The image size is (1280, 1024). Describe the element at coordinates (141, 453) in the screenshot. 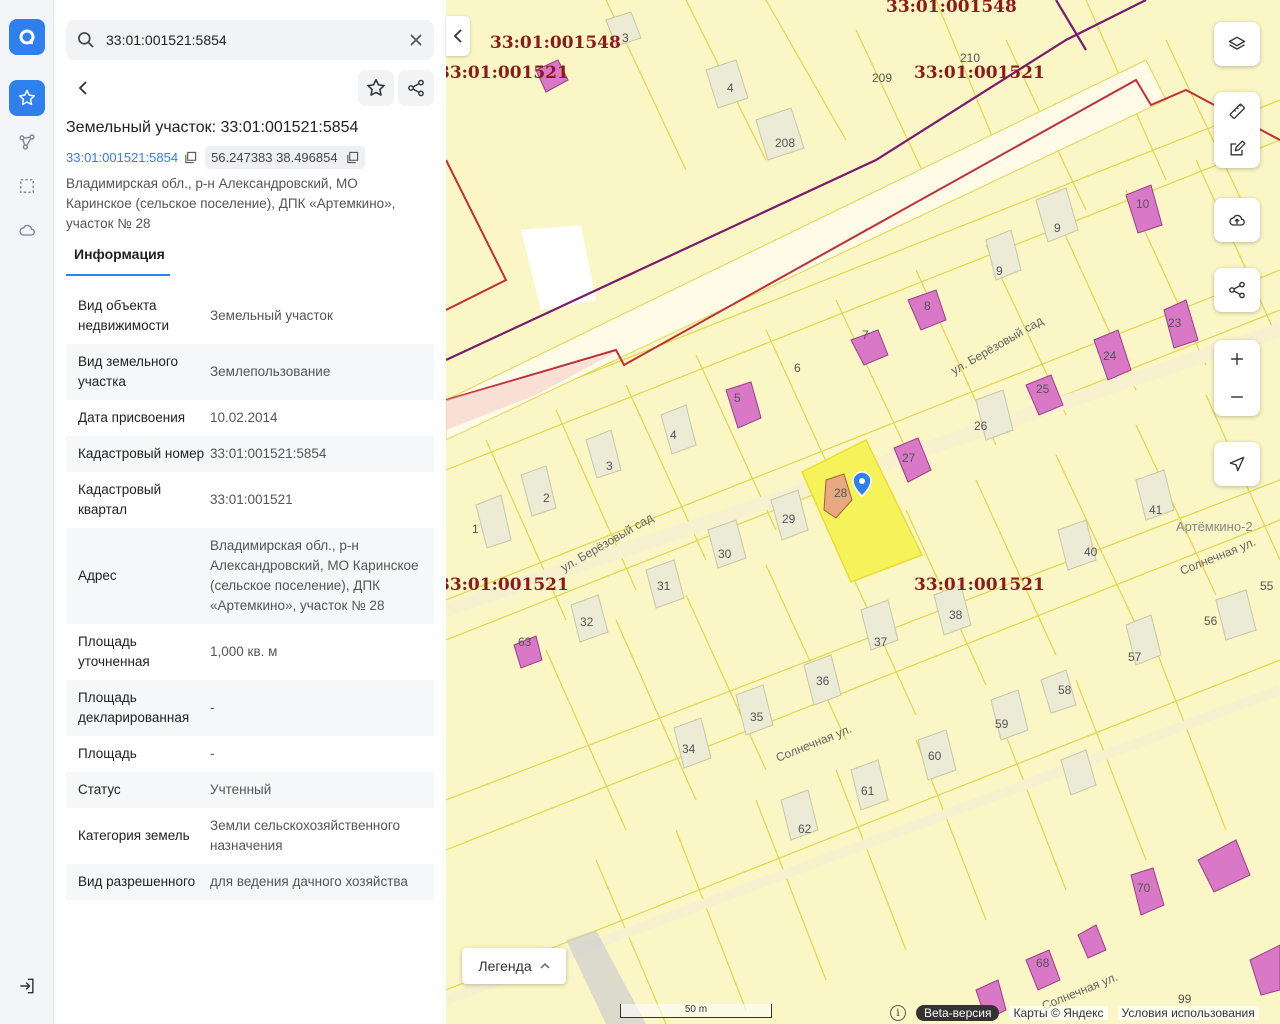

I see `info-key: Кадастровый номер` at that location.